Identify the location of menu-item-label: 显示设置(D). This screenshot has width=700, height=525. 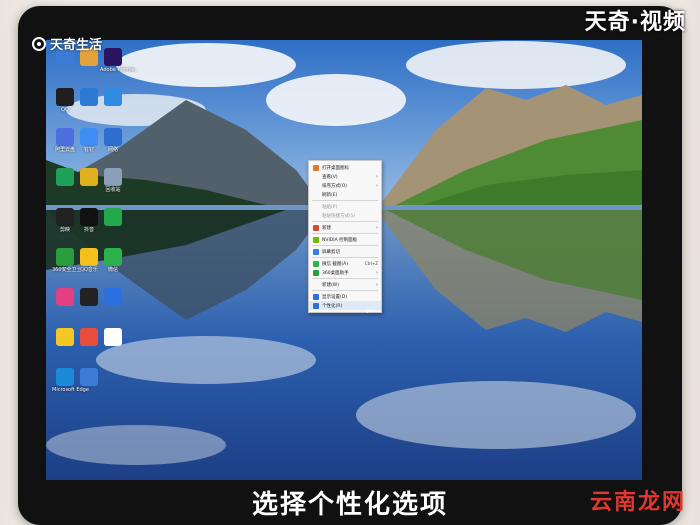
(334, 297).